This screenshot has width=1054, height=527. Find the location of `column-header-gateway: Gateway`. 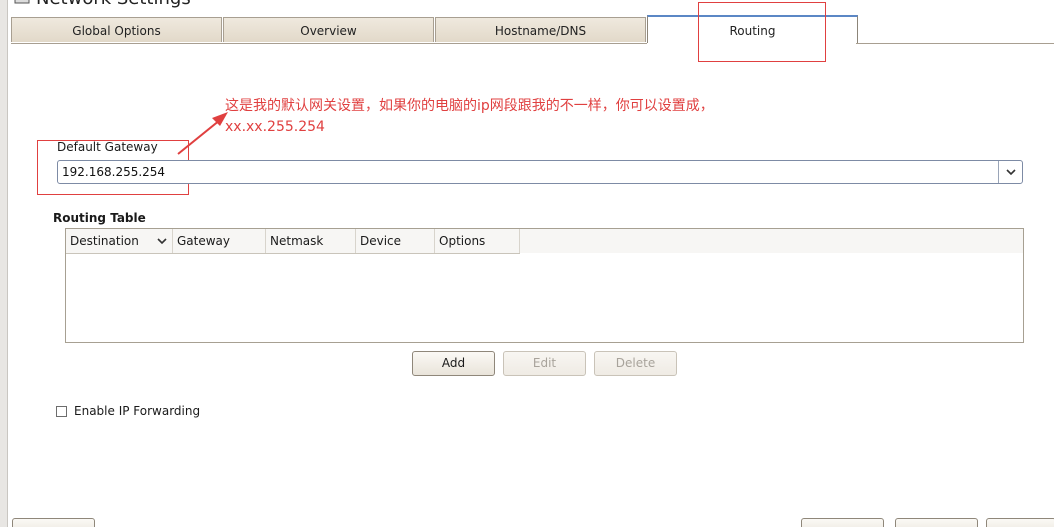

column-header-gateway: Gateway is located at coordinates (219, 241).